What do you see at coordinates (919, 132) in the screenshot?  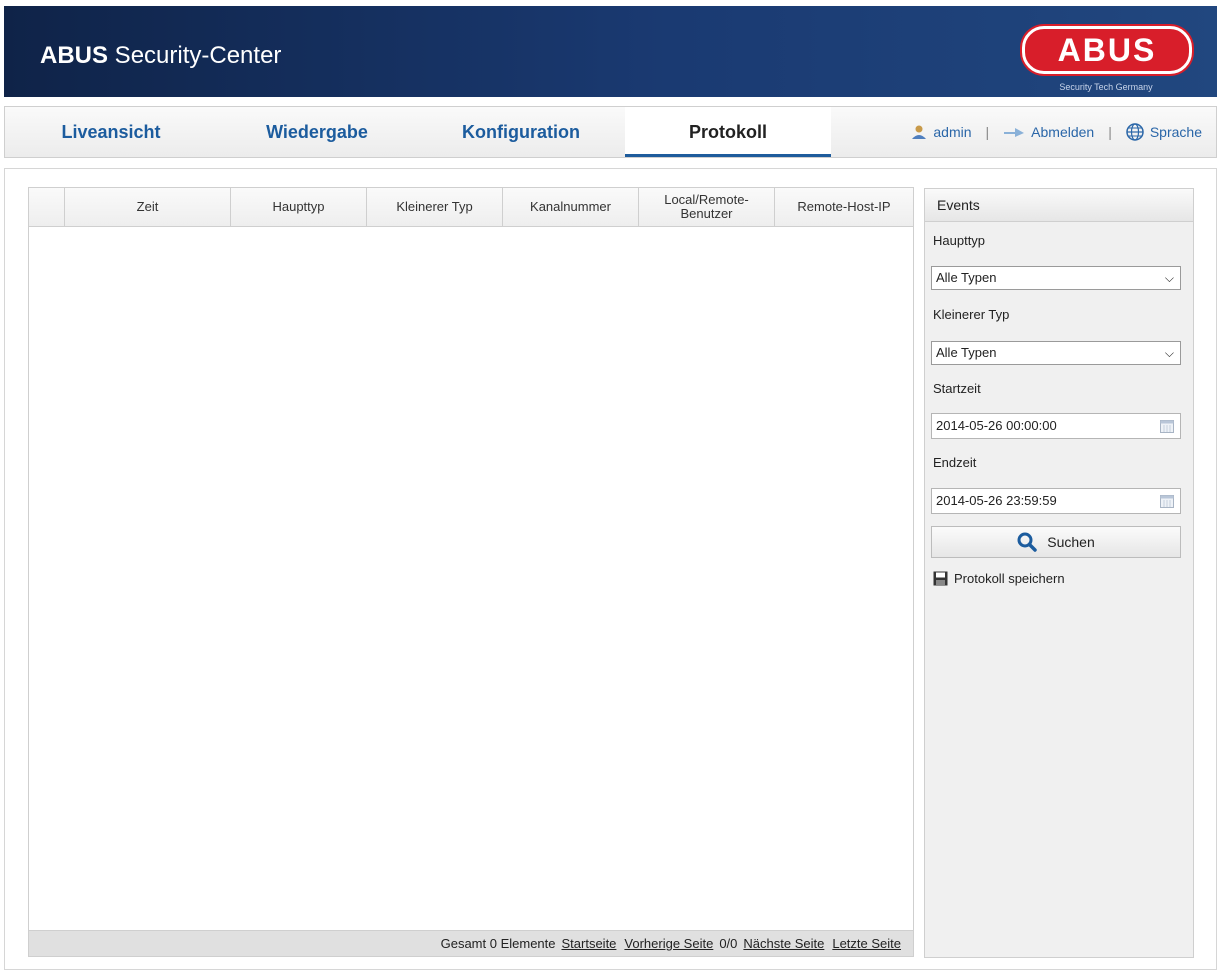 I see `user-icon` at bounding box center [919, 132].